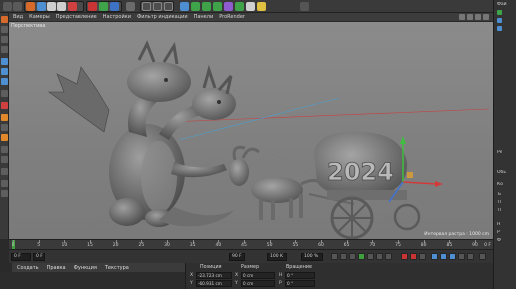 The height and width of the screenshot is (289, 516). Describe the element at coordinates (379, 256) in the screenshot. I see `next-key-button` at that location.